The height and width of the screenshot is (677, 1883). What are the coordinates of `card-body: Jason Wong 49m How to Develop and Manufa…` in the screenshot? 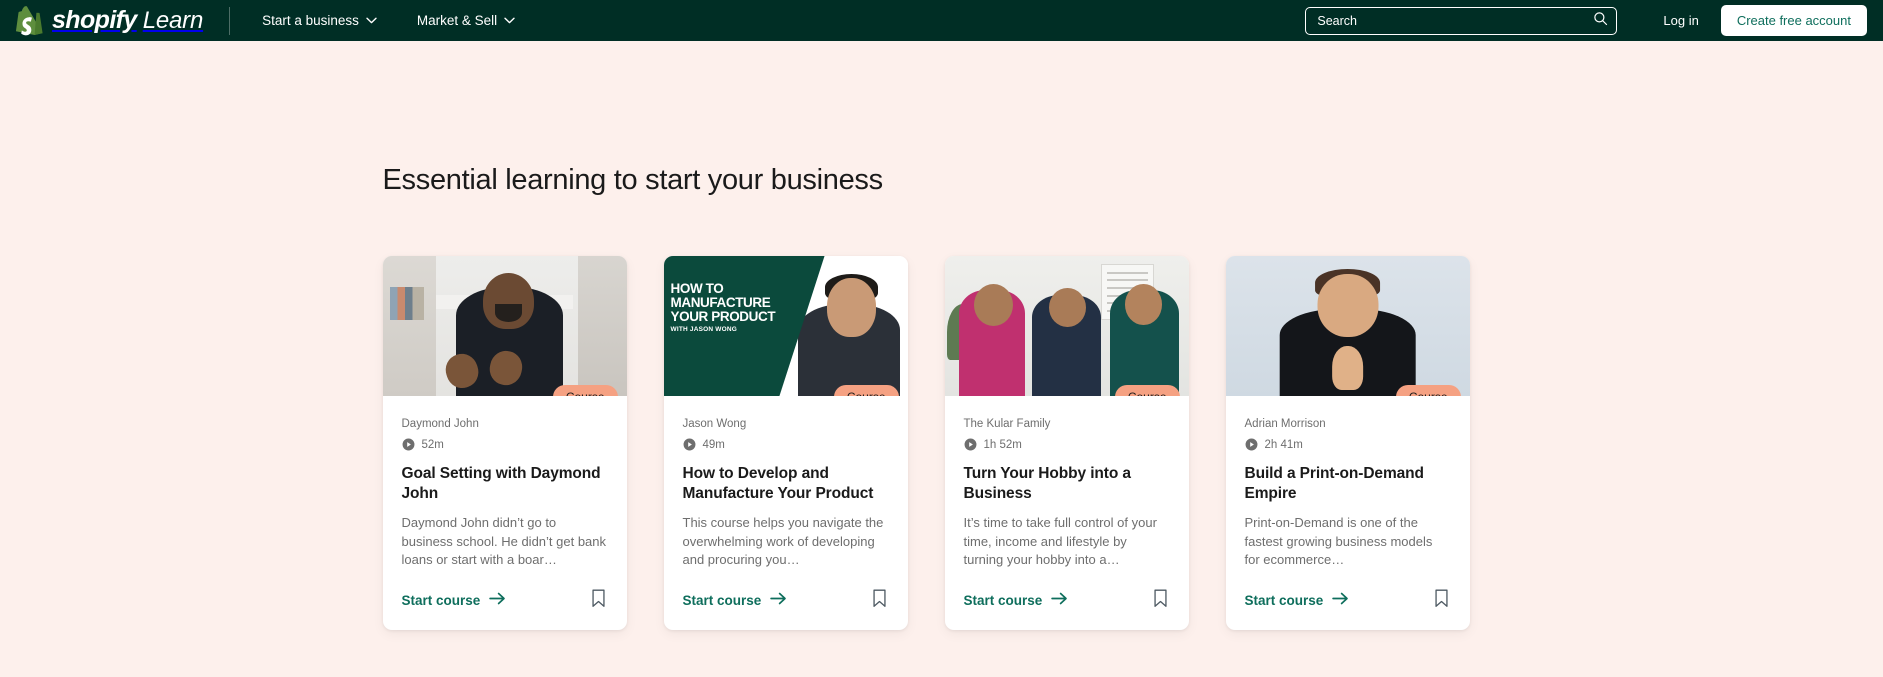 It's located at (786, 513).